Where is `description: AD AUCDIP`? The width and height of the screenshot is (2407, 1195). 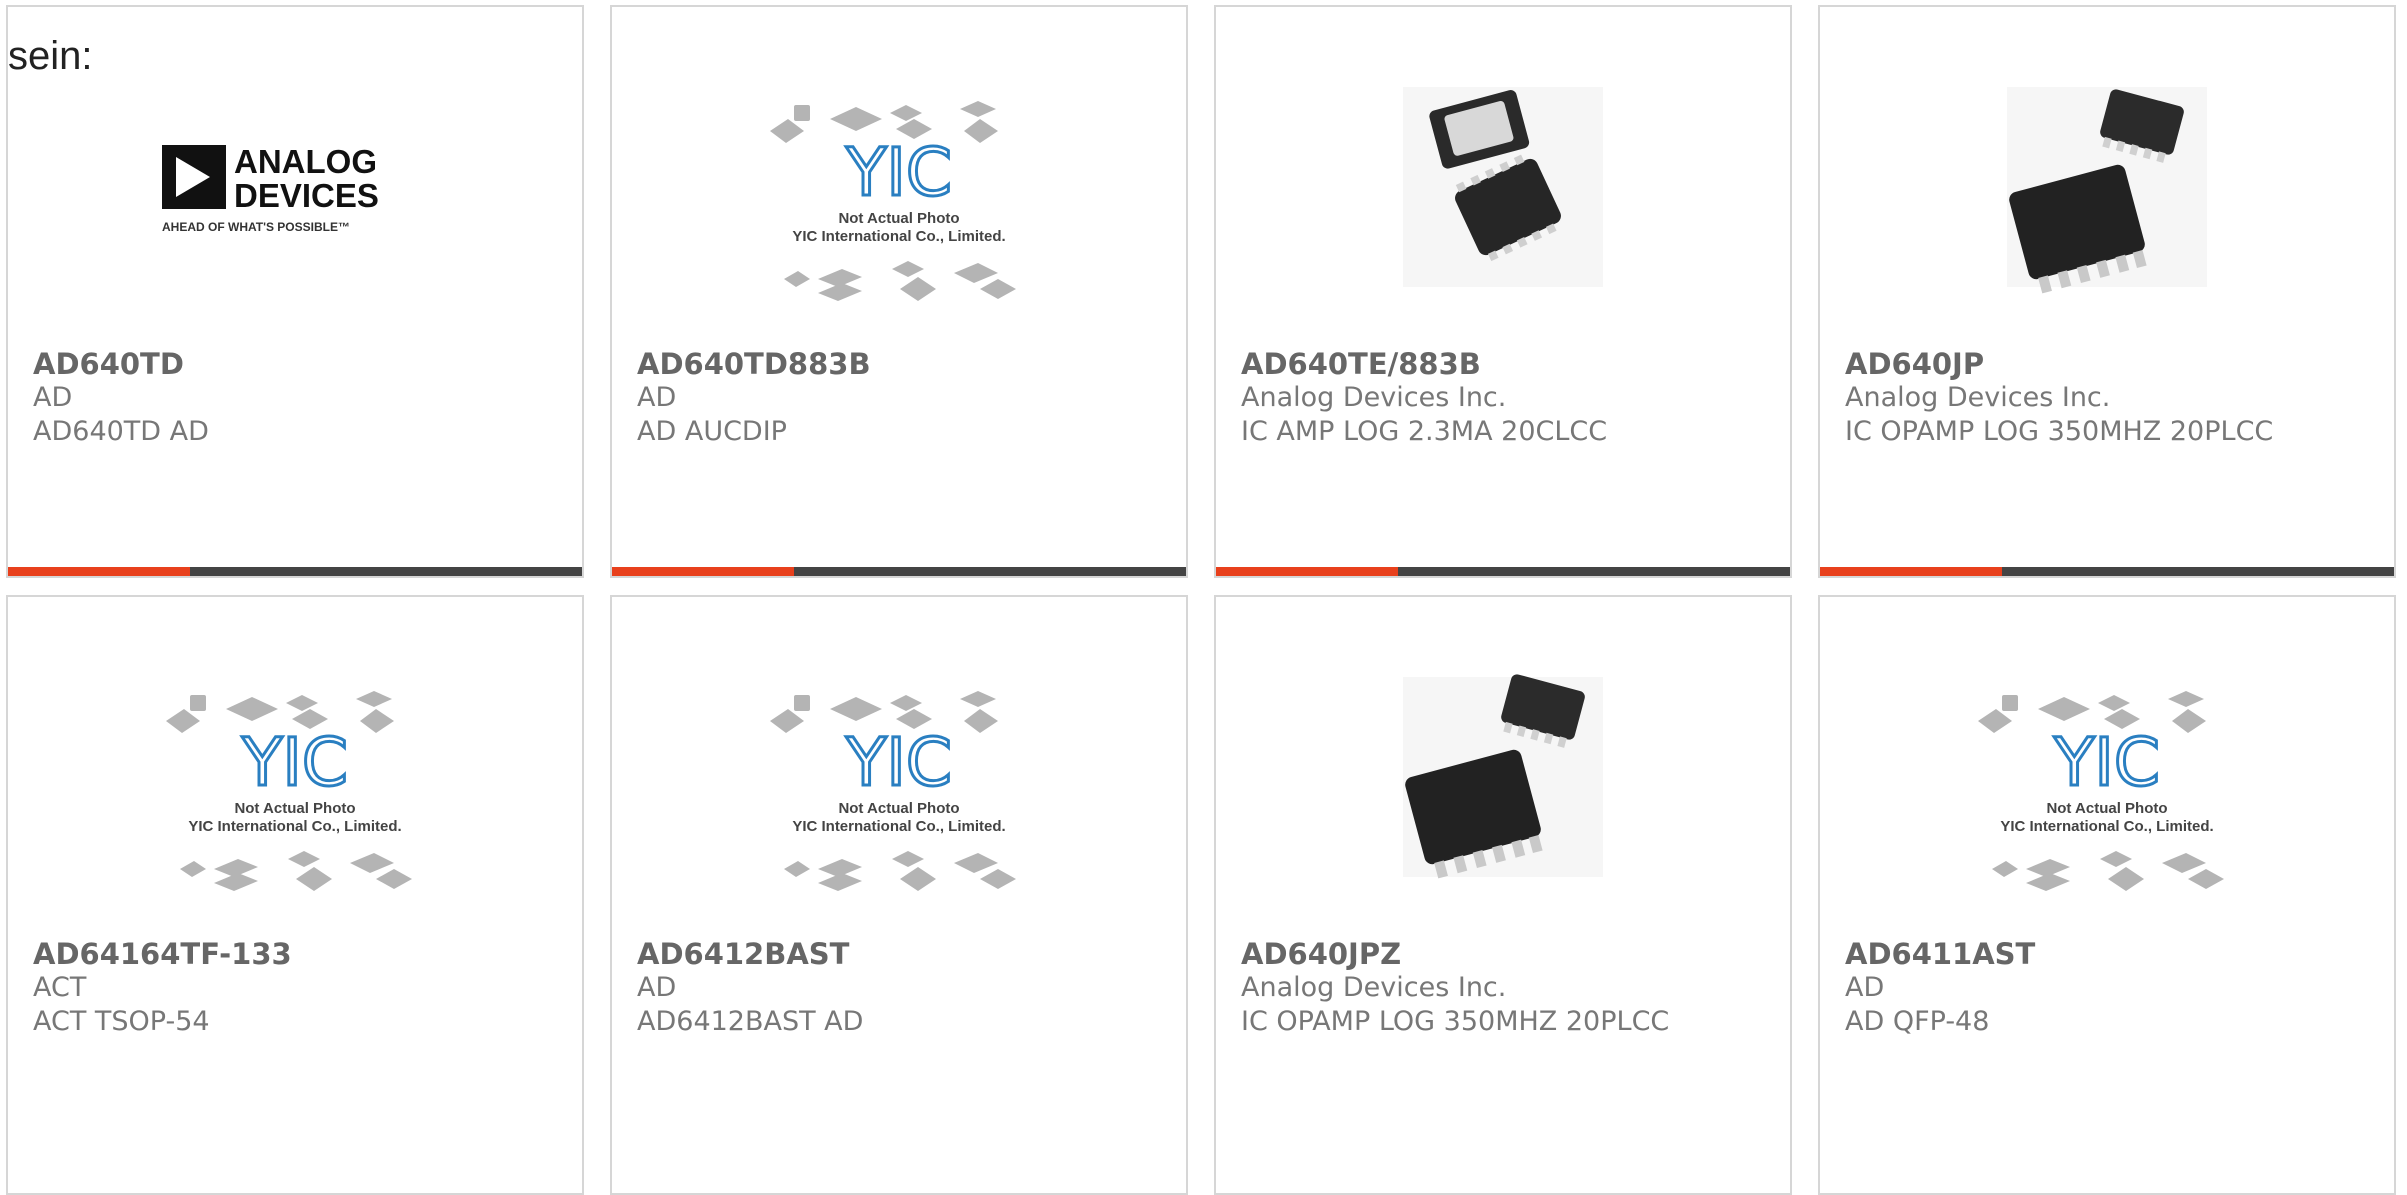 description: AD AUCDIP is located at coordinates (712, 431).